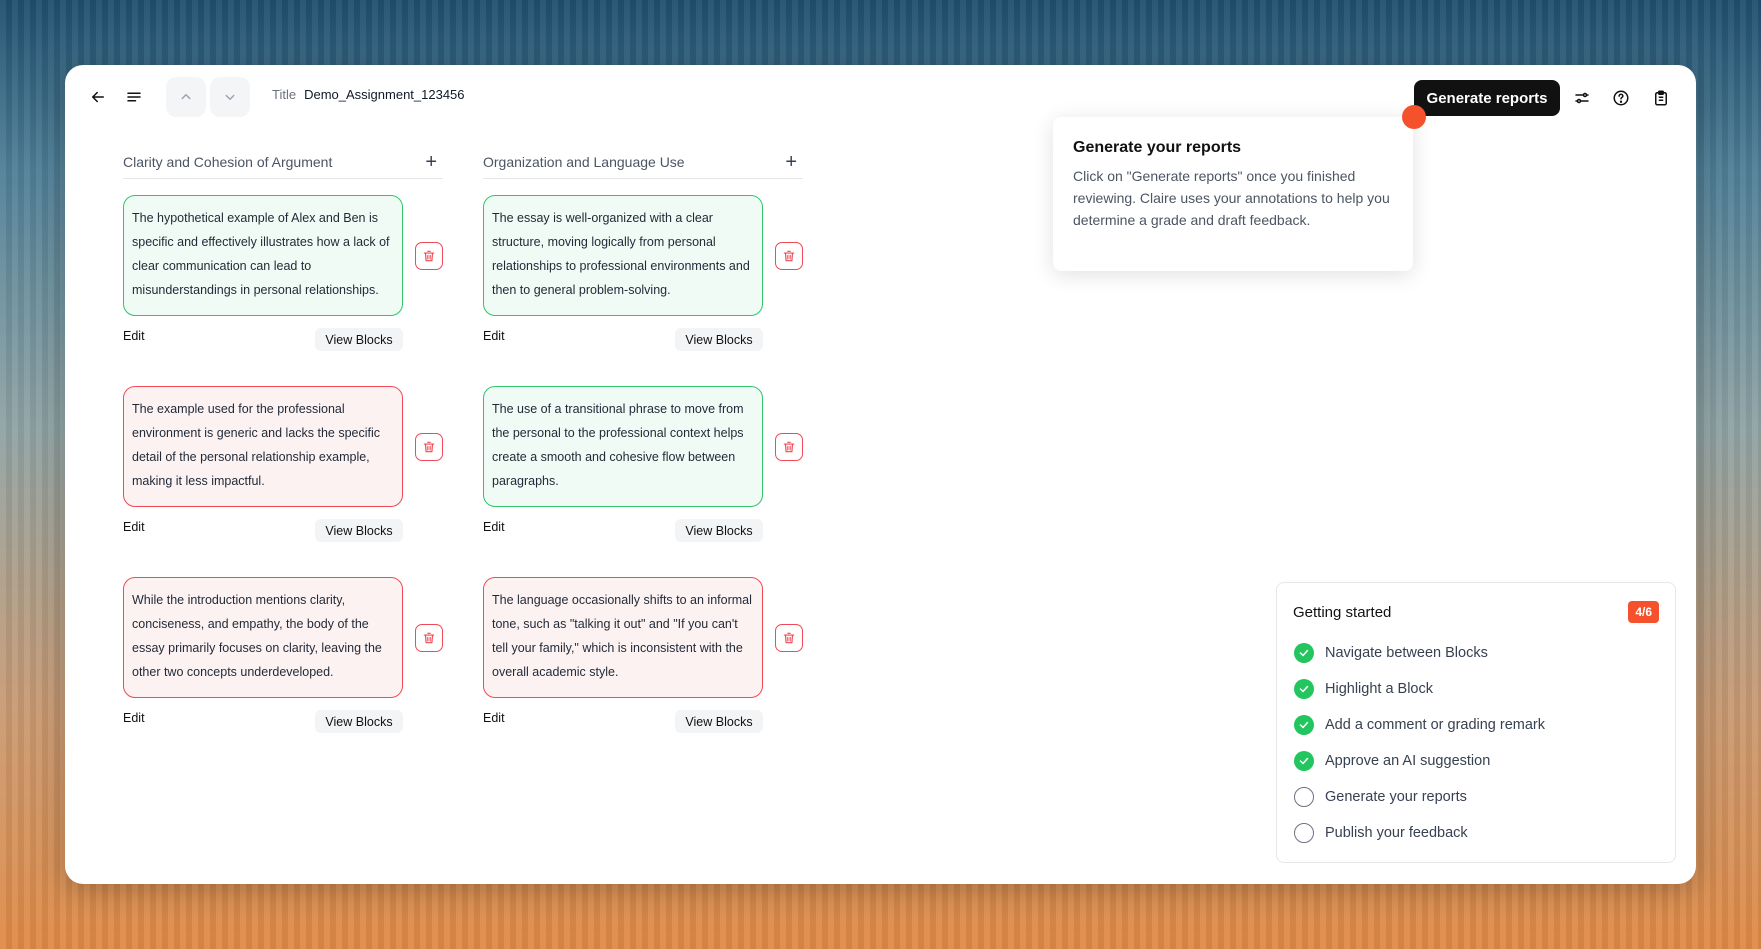 This screenshot has height=949, width=1761. I want to click on chevron-up-icon, so click(186, 97).